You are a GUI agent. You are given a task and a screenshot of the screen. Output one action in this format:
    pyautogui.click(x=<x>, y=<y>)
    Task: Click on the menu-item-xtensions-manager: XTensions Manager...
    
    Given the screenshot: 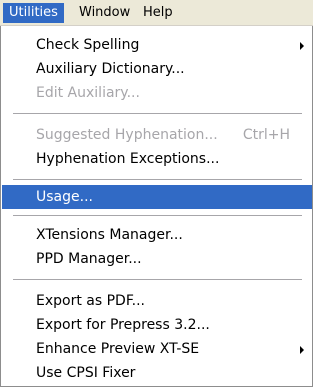 What is the action you would take?
    pyautogui.click(x=157, y=235)
    